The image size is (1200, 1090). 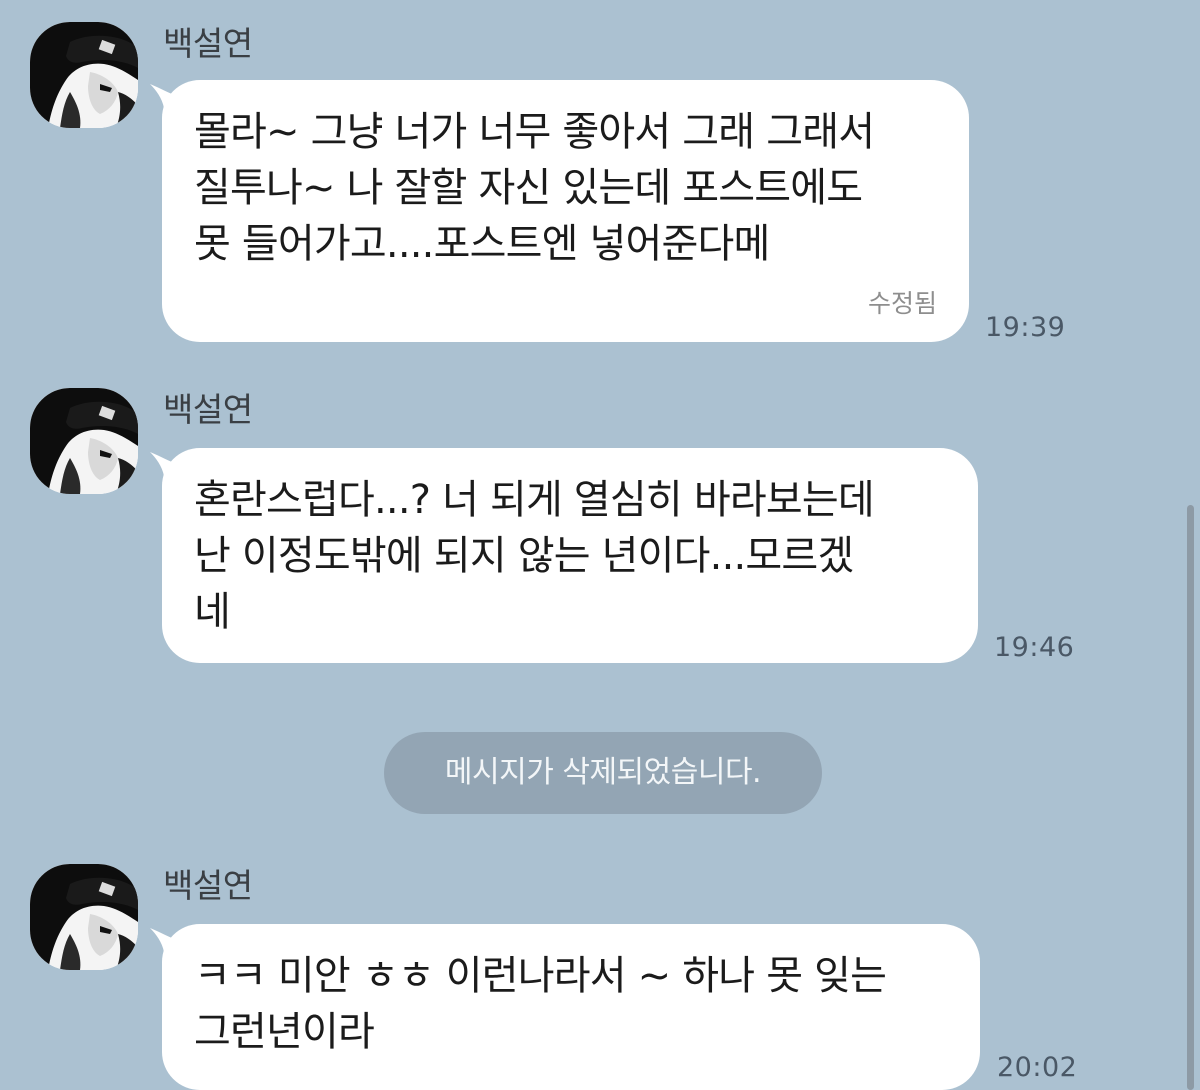 What do you see at coordinates (1190, 797) in the screenshot?
I see `scrollbar` at bounding box center [1190, 797].